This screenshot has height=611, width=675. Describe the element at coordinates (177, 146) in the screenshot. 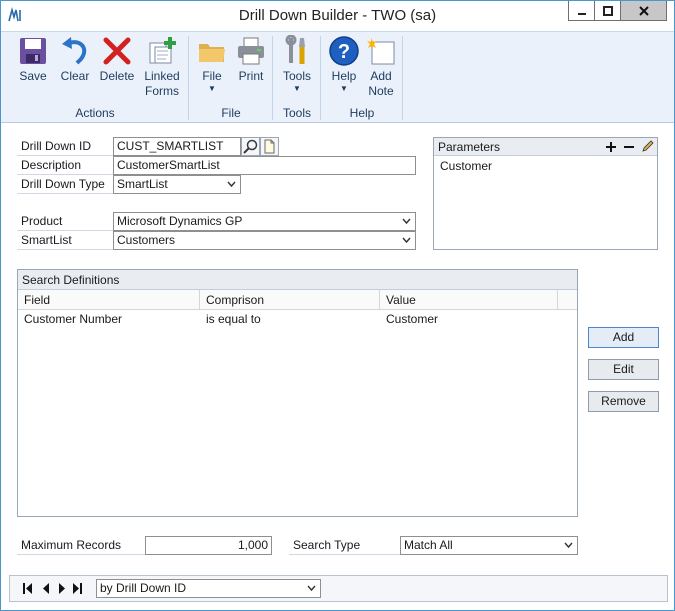

I see `drill-down-id-input: CUST_SMARTLIST` at that location.